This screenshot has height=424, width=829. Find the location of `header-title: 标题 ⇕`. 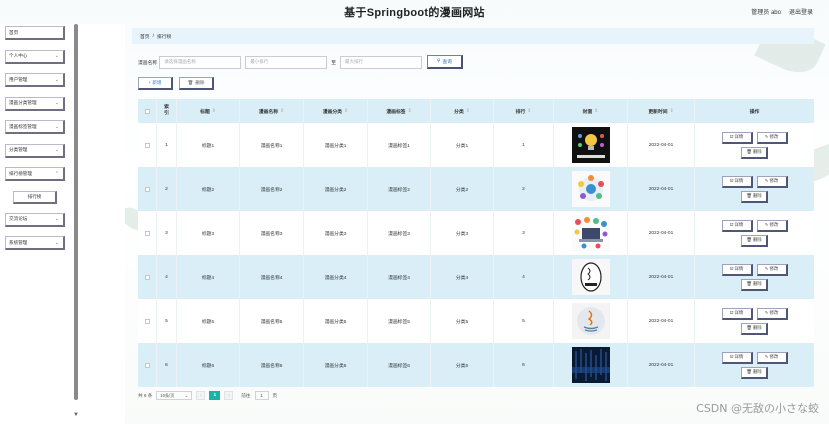

header-title: 标题 ⇕ is located at coordinates (208, 111).